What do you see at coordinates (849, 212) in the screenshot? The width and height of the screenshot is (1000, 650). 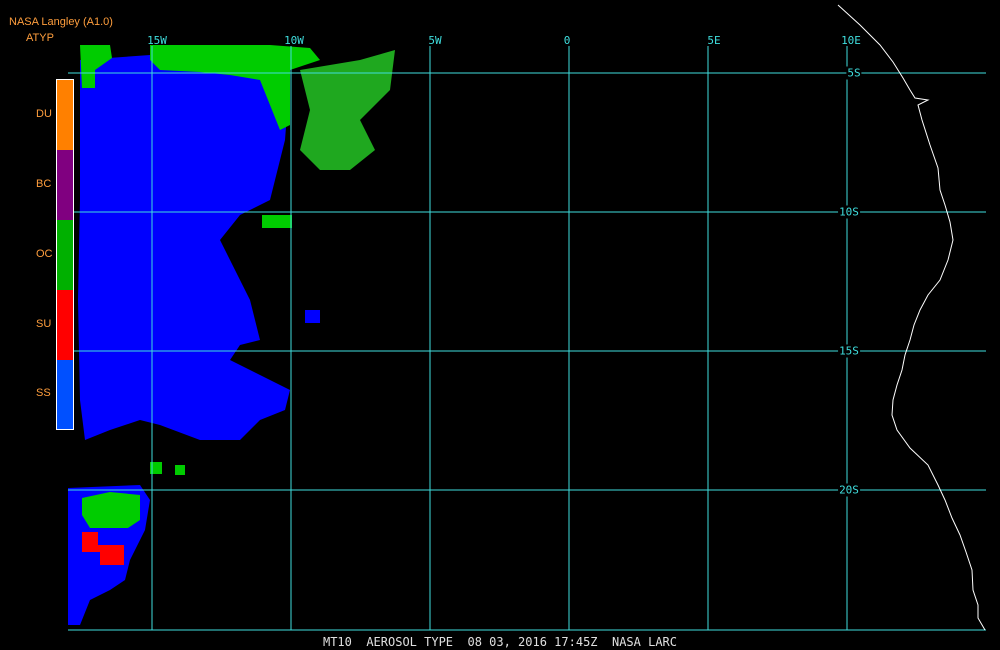 I see `lat-label-10s: 10S` at bounding box center [849, 212].